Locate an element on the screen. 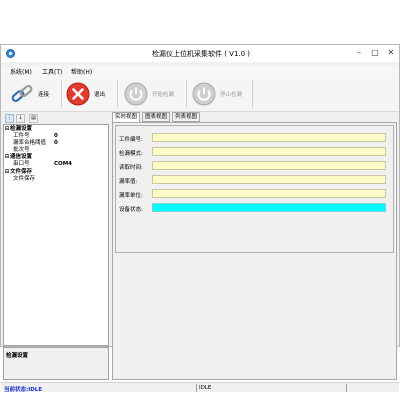 This screenshot has width=400, height=400. app-icon is located at coordinates (10, 53).